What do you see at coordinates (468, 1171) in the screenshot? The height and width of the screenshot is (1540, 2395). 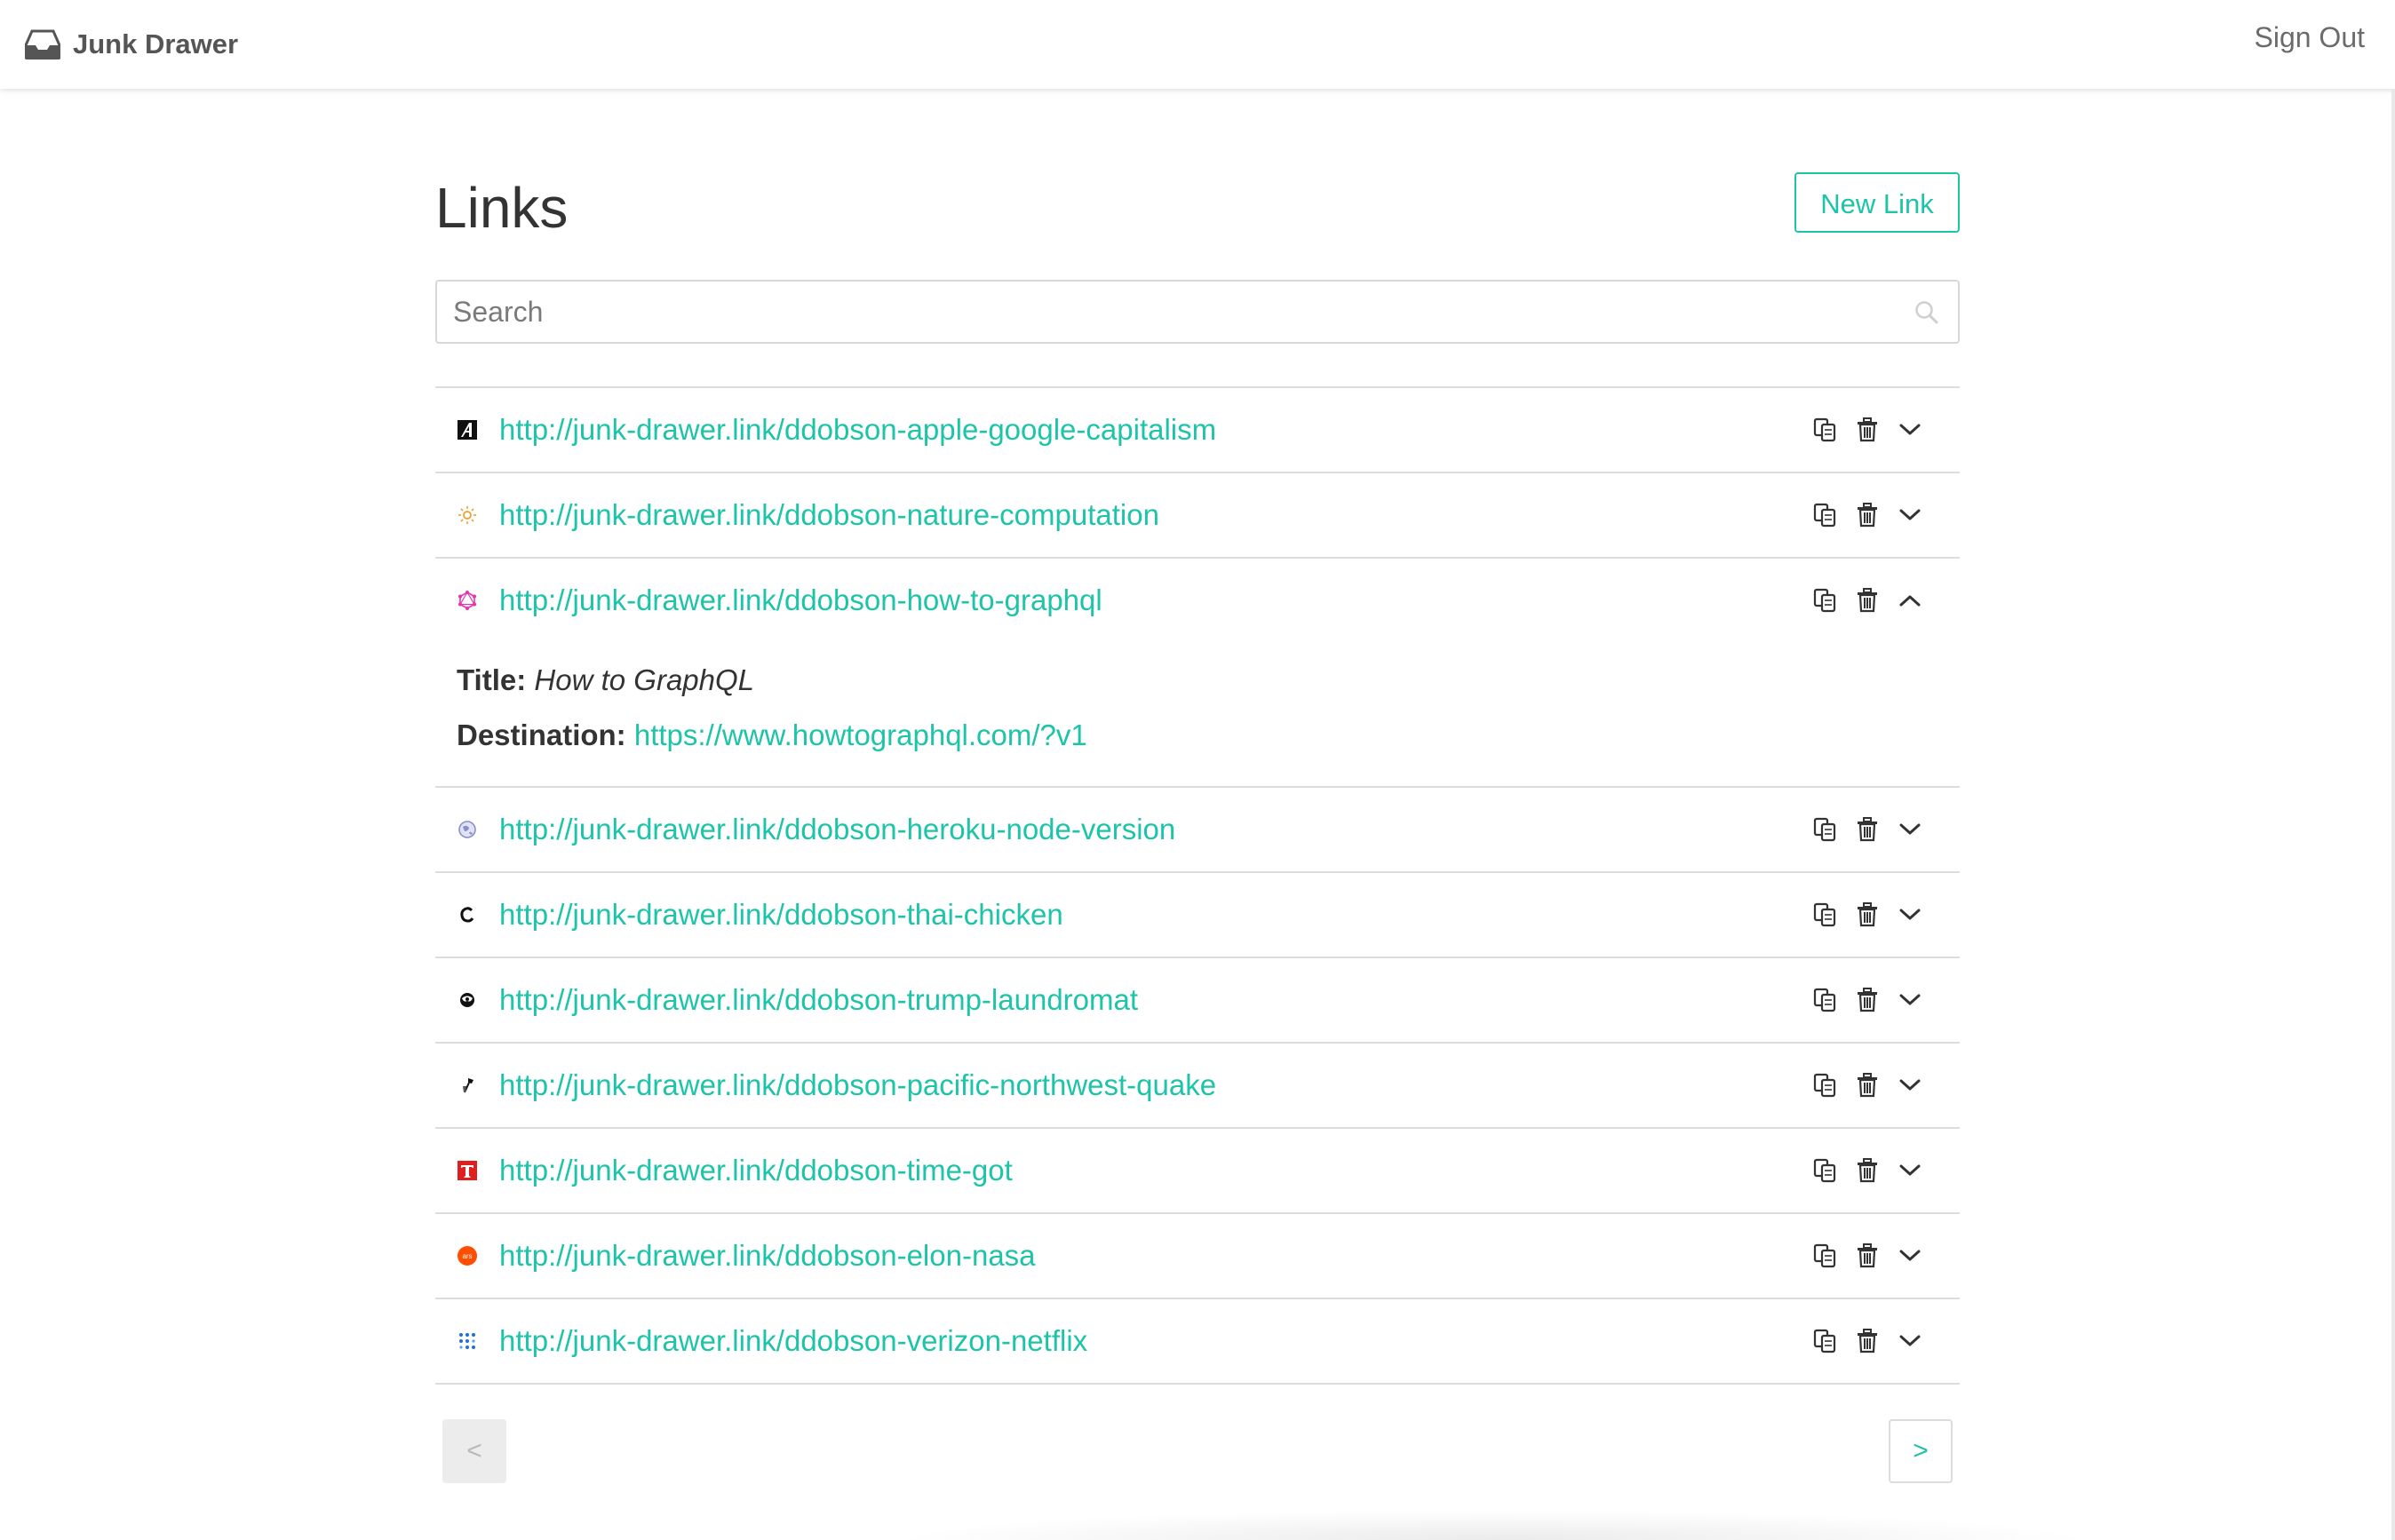 I see `time-favicon-icon` at bounding box center [468, 1171].